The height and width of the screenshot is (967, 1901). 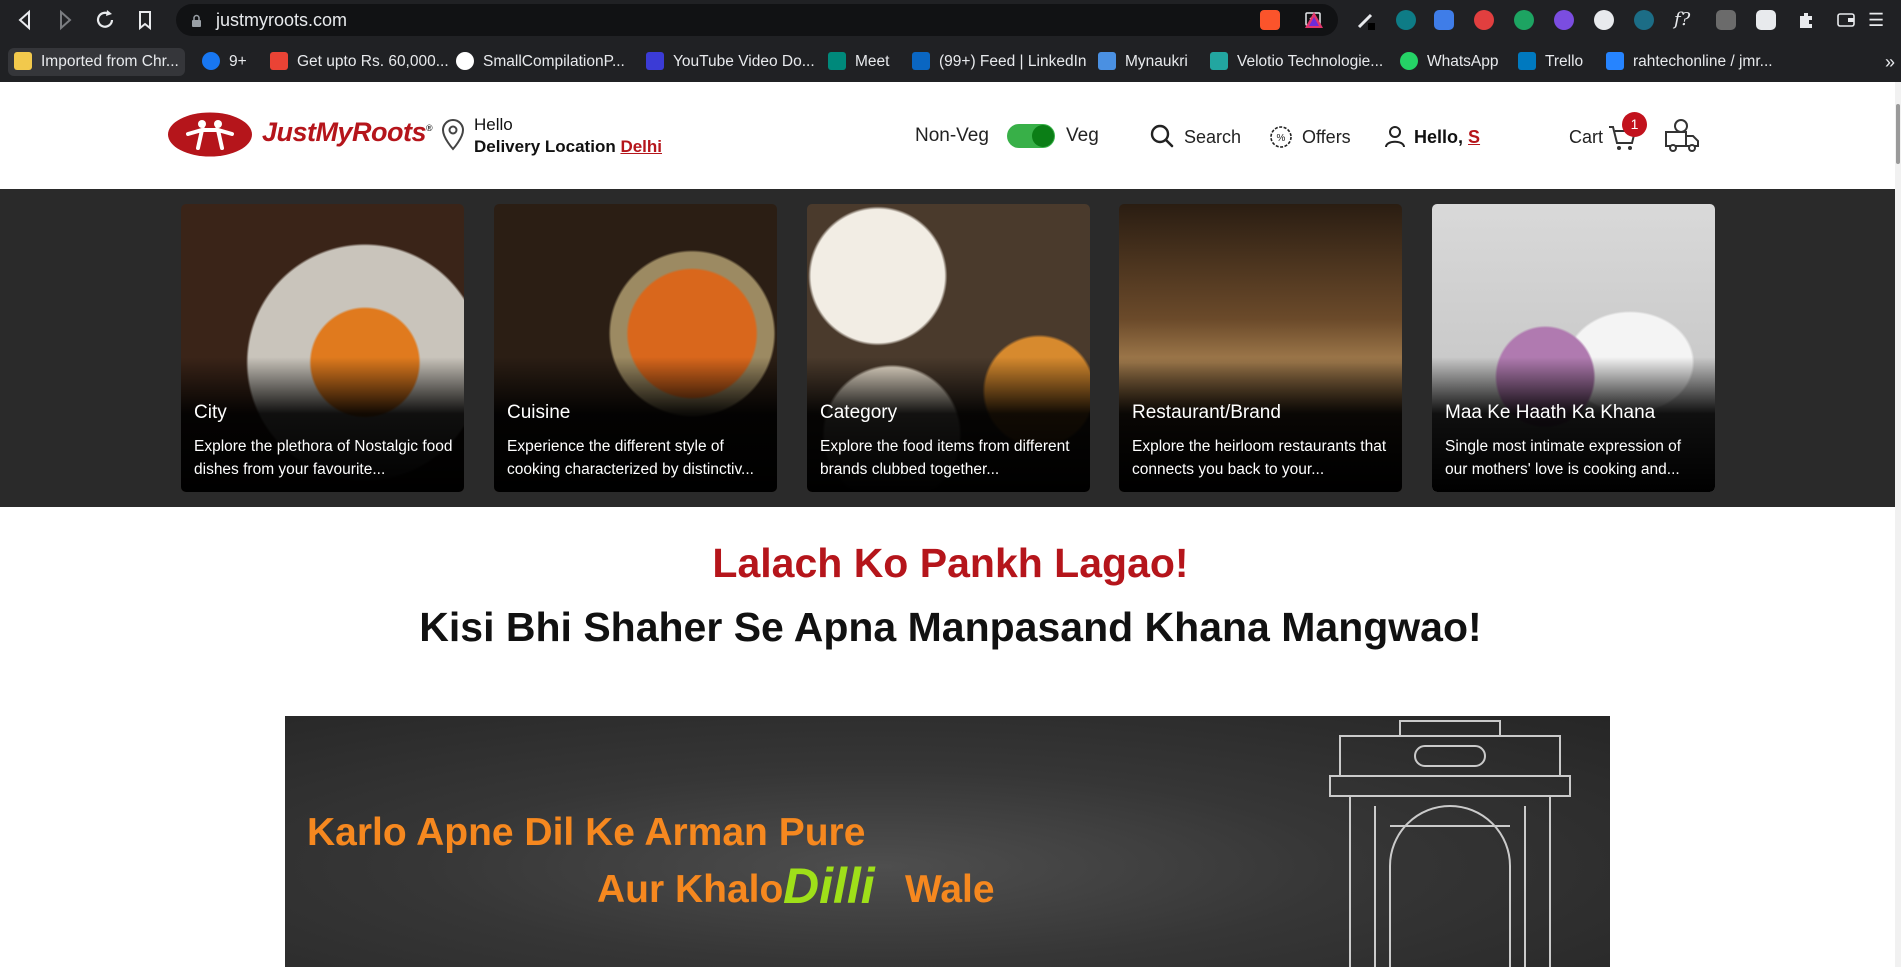 I want to click on url-text: justmyroots.com, so click(x=282, y=20).